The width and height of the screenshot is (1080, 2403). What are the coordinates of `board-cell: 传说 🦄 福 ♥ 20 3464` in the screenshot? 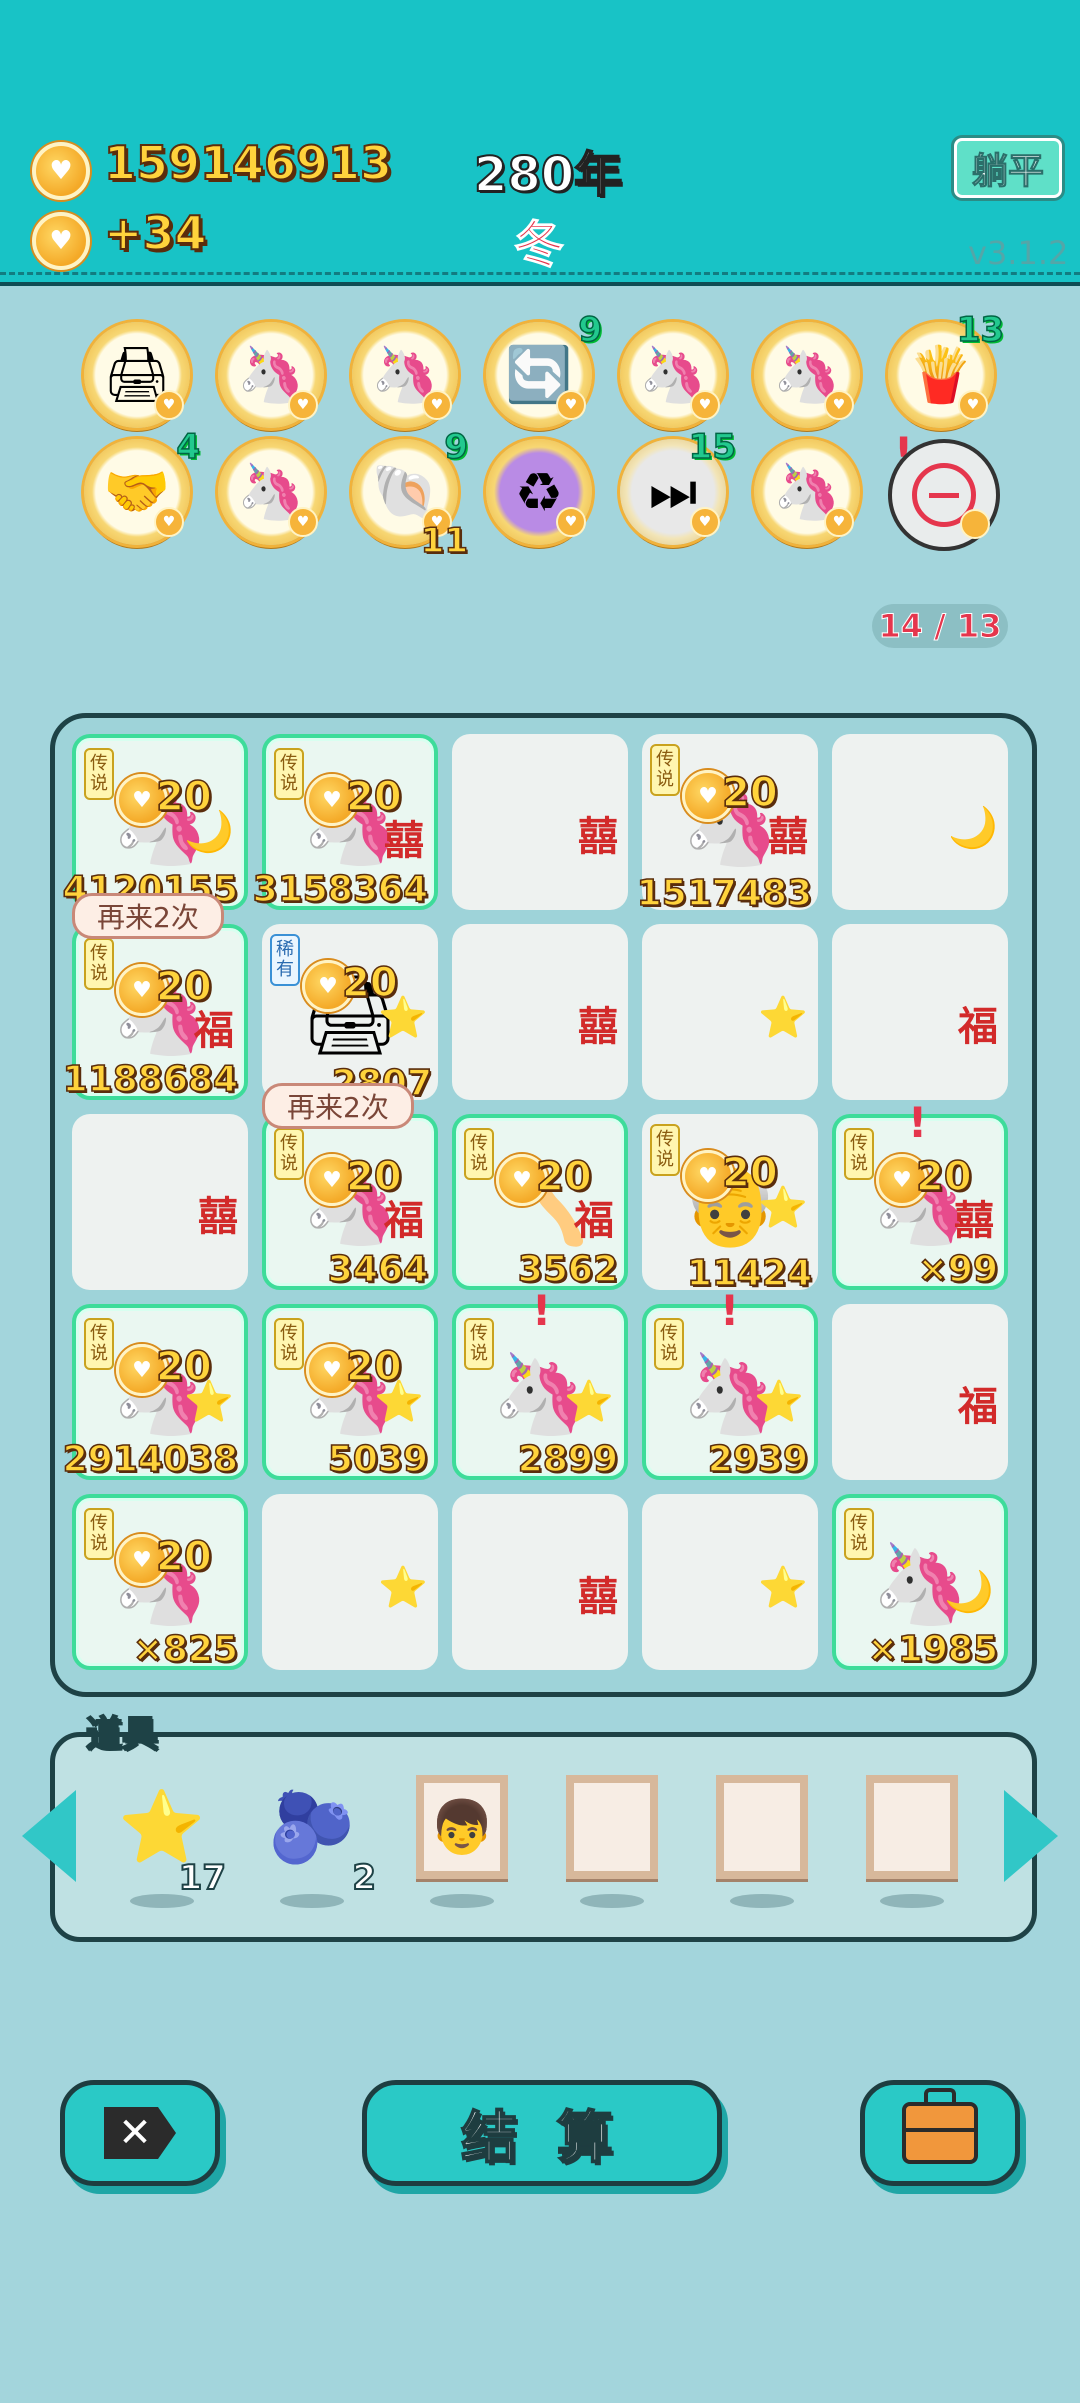 It's located at (350, 1202).